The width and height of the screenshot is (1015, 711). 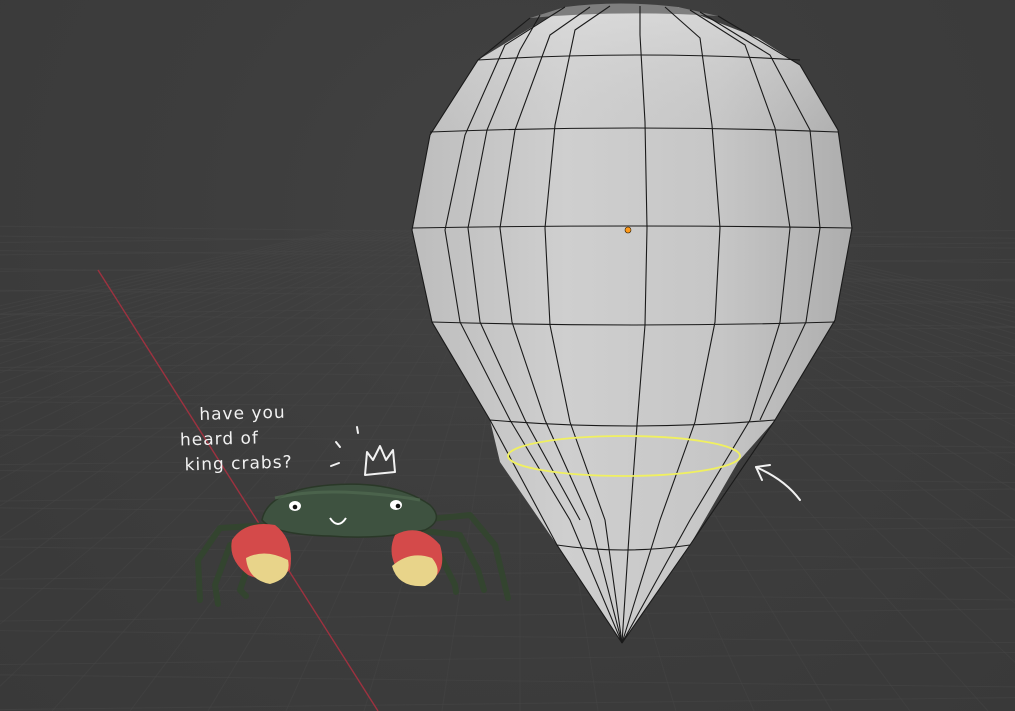 I want to click on crab-model, so click(x=353, y=545).